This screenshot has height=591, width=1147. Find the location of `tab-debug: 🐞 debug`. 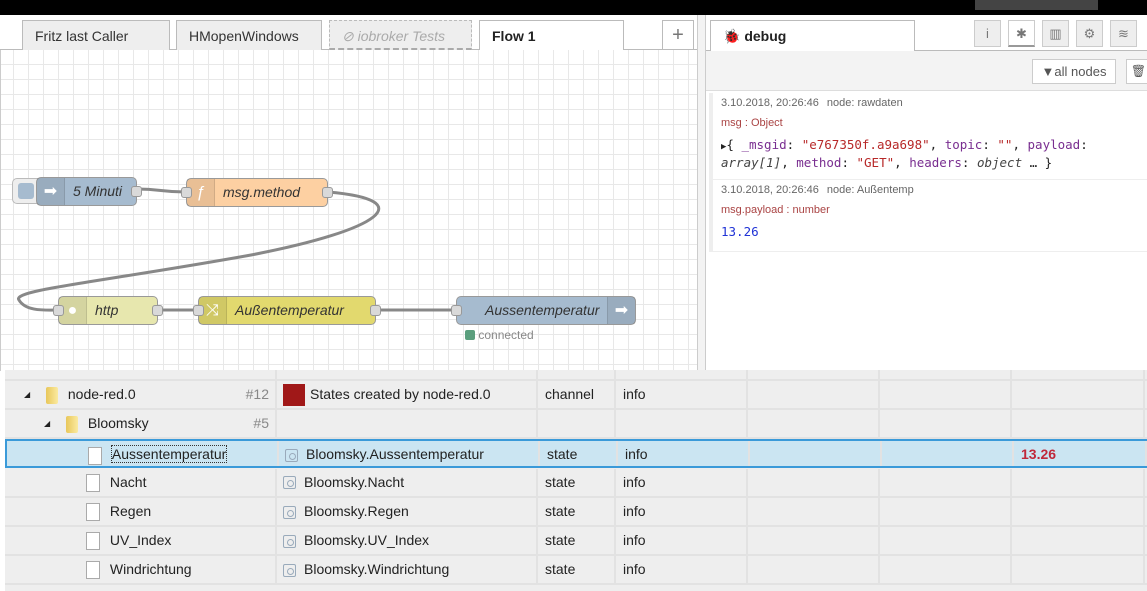

tab-debug: 🐞 debug is located at coordinates (812, 35).